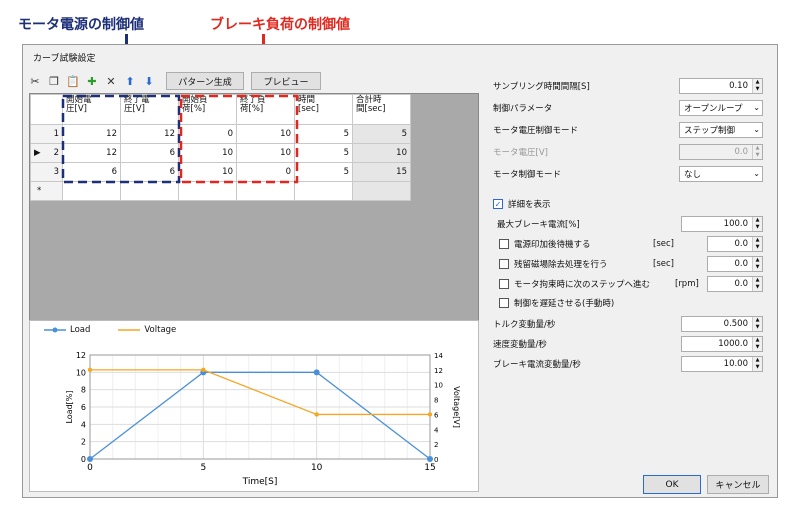 The height and width of the screenshot is (519, 800). I want to click on demag-input: 0.0 ▲ ▼, so click(735, 264).